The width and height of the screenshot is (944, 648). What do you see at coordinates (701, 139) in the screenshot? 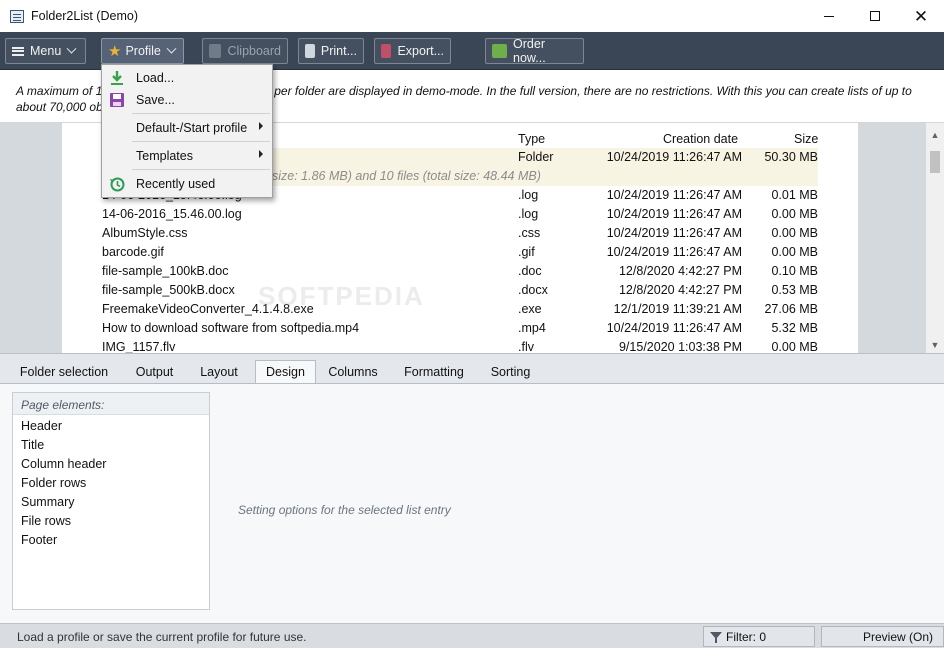
I see `column-header-date: Creation date` at bounding box center [701, 139].